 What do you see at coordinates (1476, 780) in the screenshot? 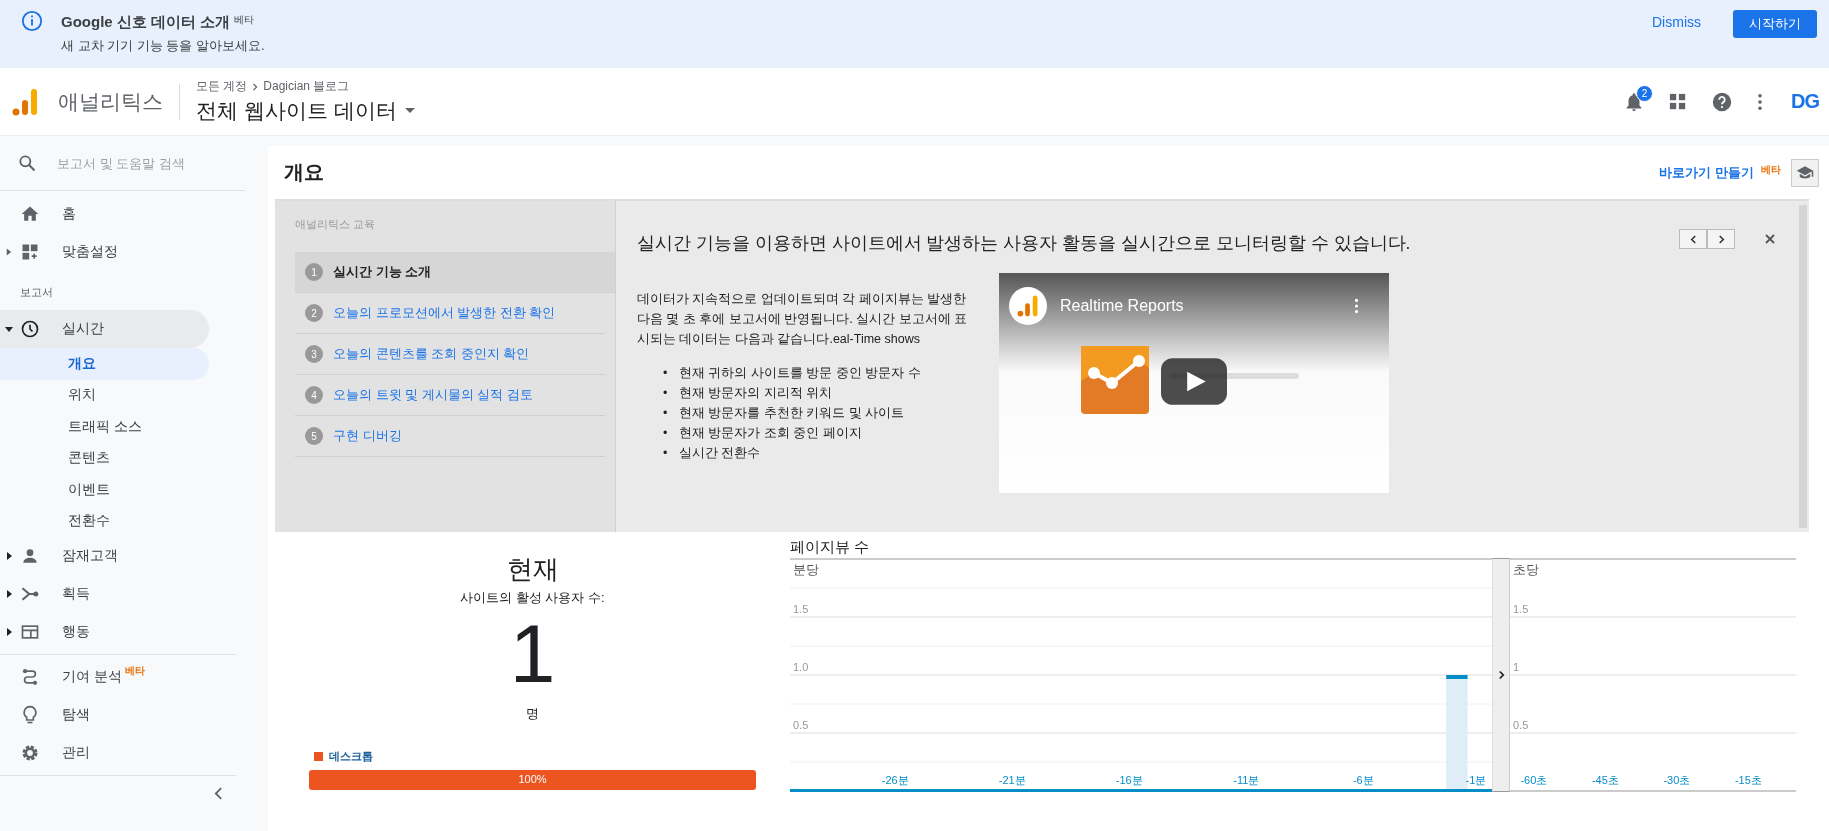
I see `x-tick-label: -1분` at bounding box center [1476, 780].